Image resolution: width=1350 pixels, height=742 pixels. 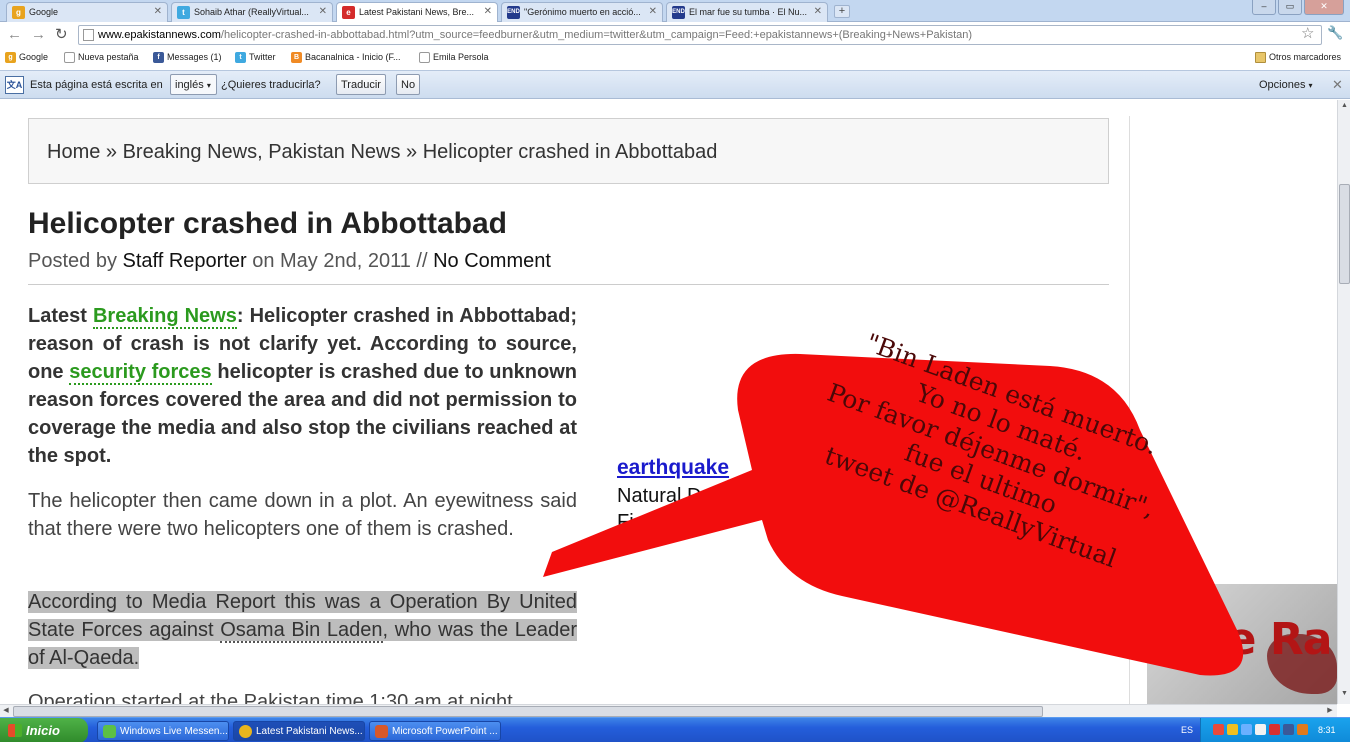 I want to click on bookmark-twitter: t Twitter, so click(x=255, y=57).